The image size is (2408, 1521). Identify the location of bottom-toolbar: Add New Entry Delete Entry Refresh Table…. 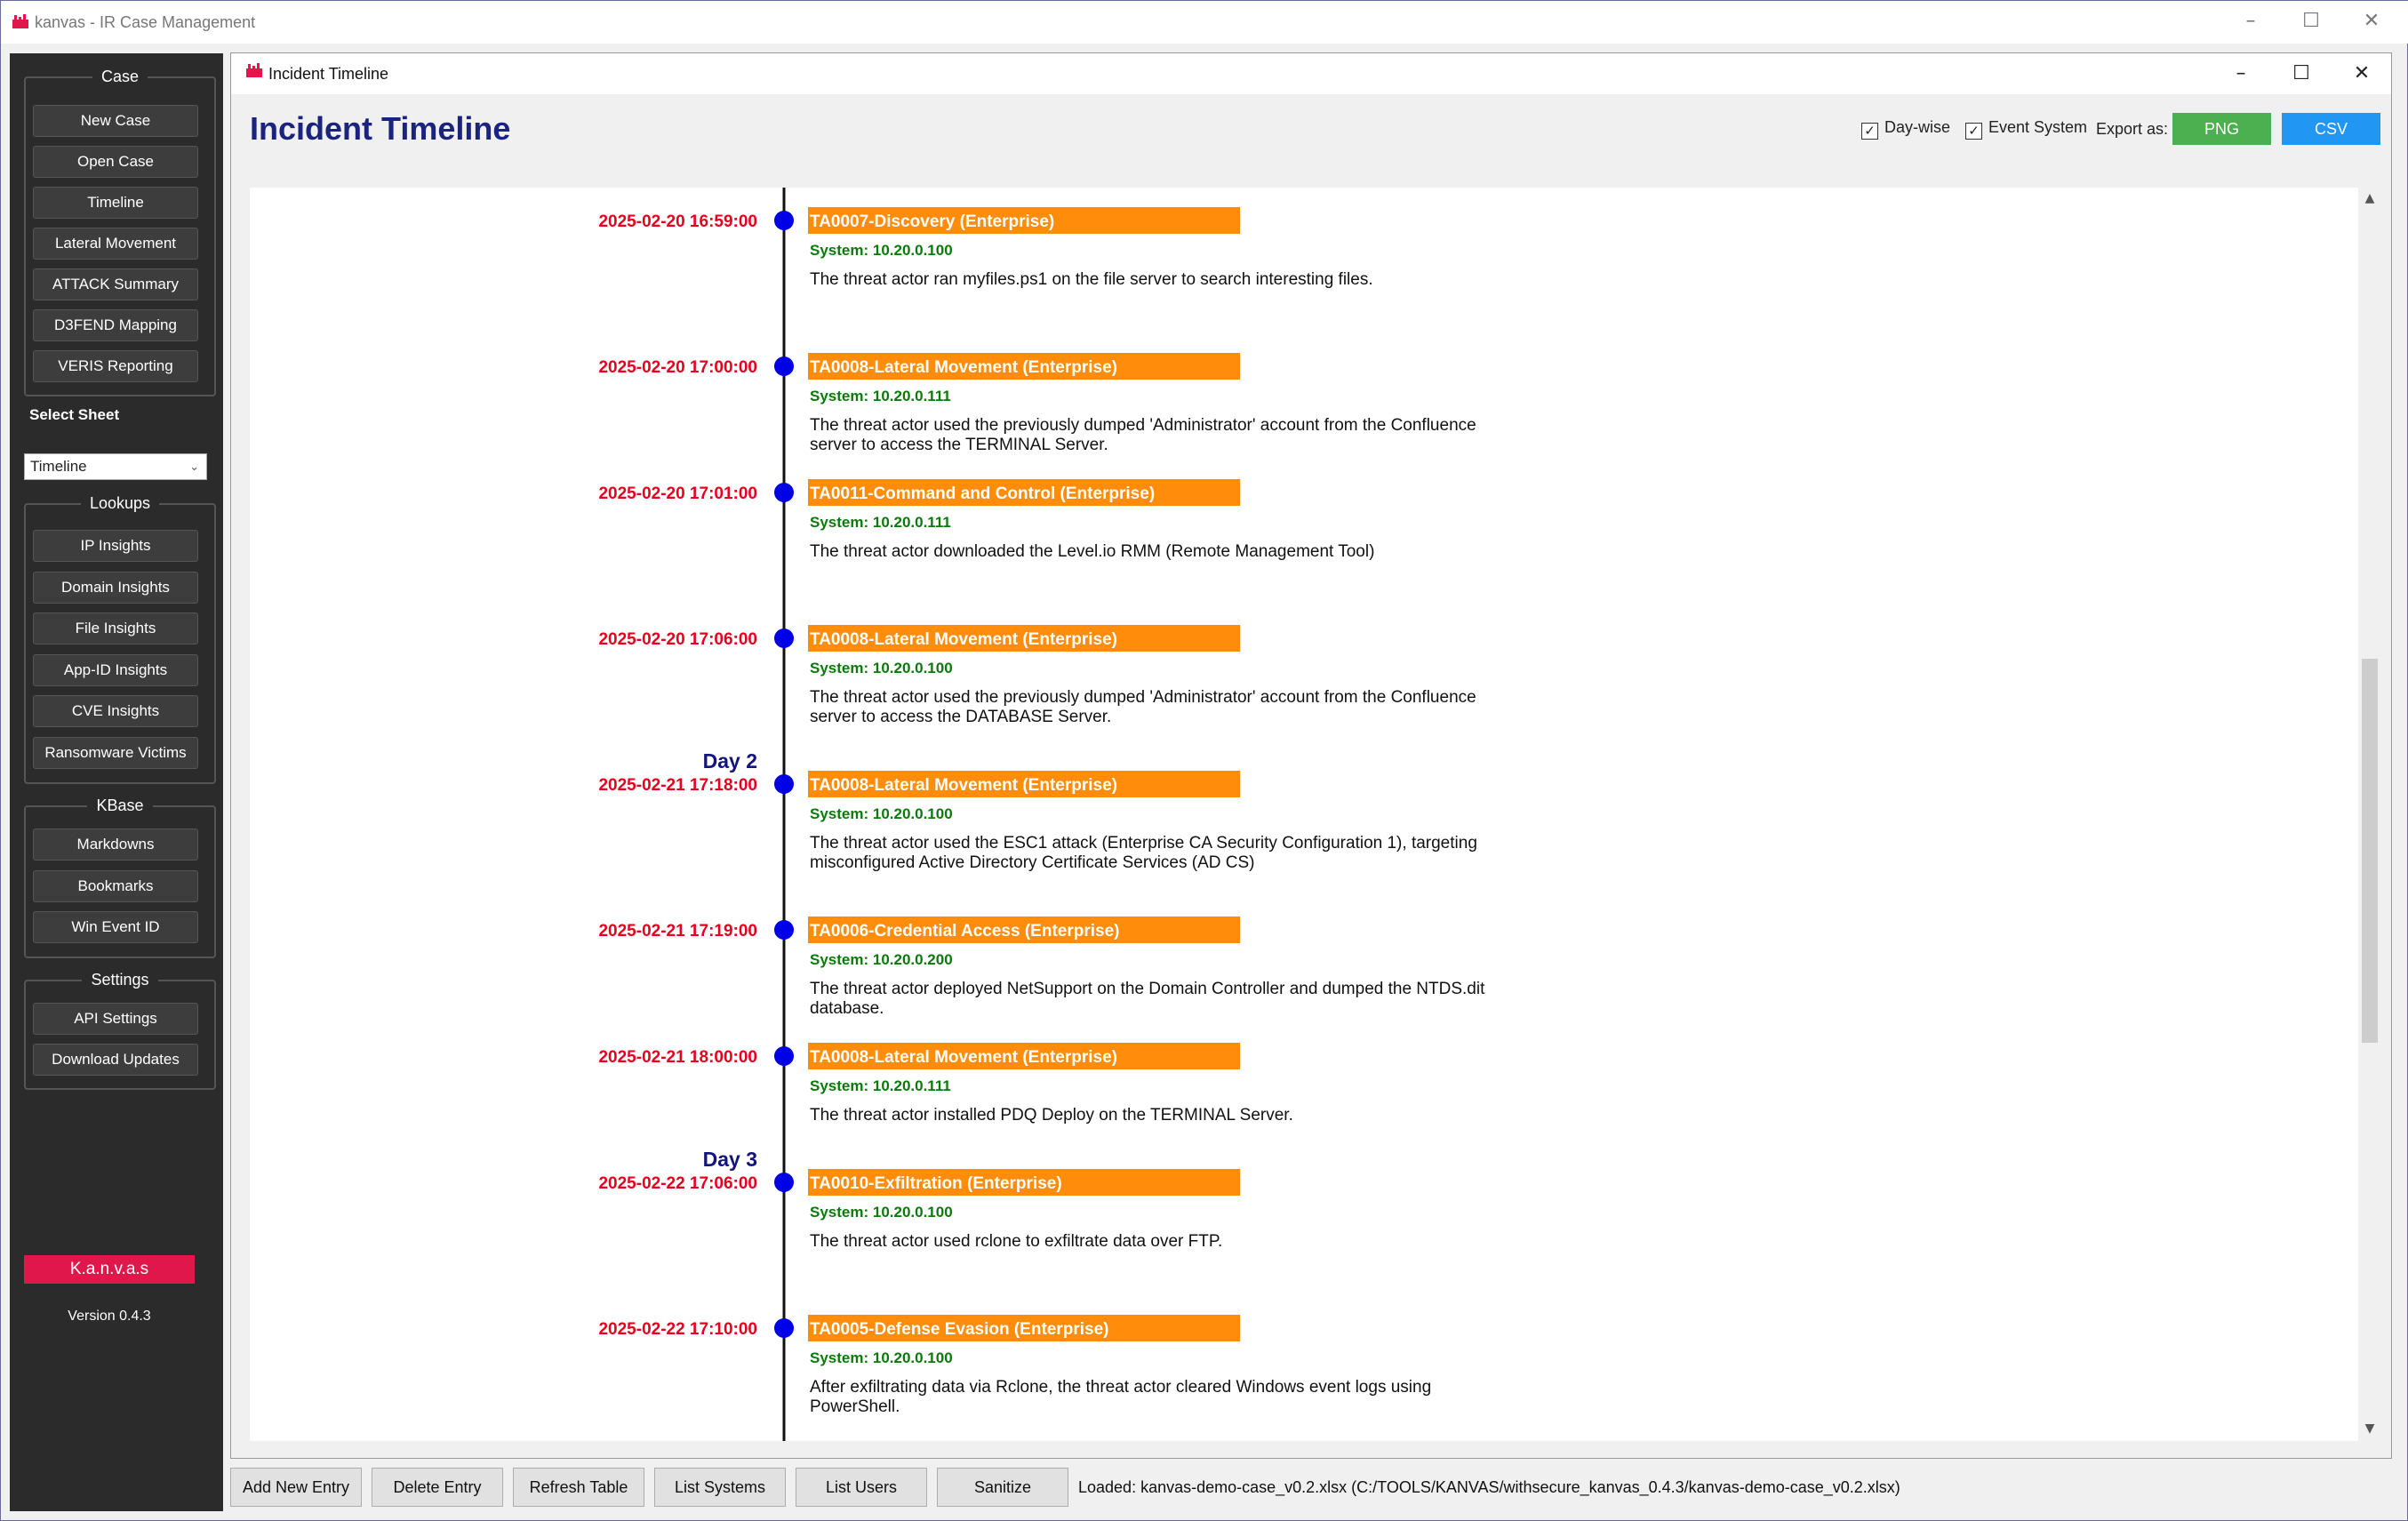
(1314, 1489).